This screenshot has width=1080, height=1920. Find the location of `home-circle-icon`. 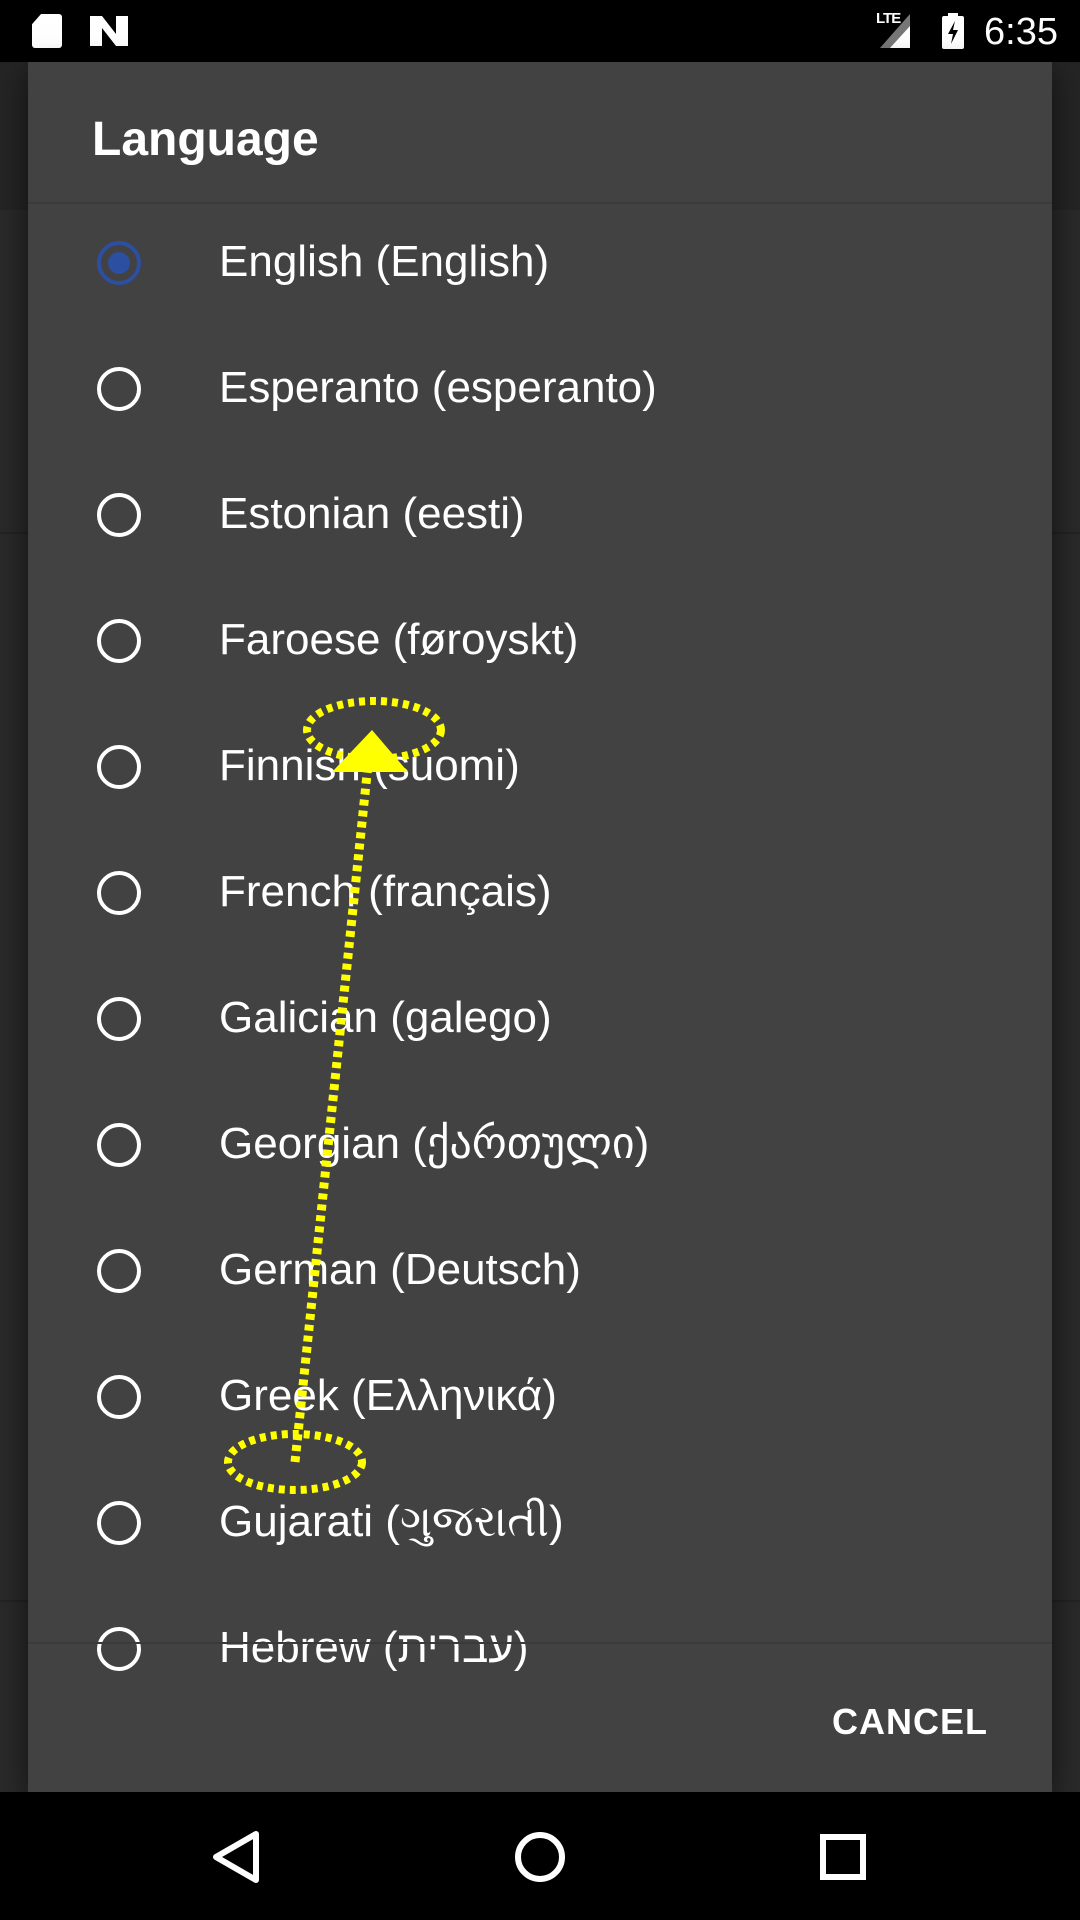

home-circle-icon is located at coordinates (540, 1857).